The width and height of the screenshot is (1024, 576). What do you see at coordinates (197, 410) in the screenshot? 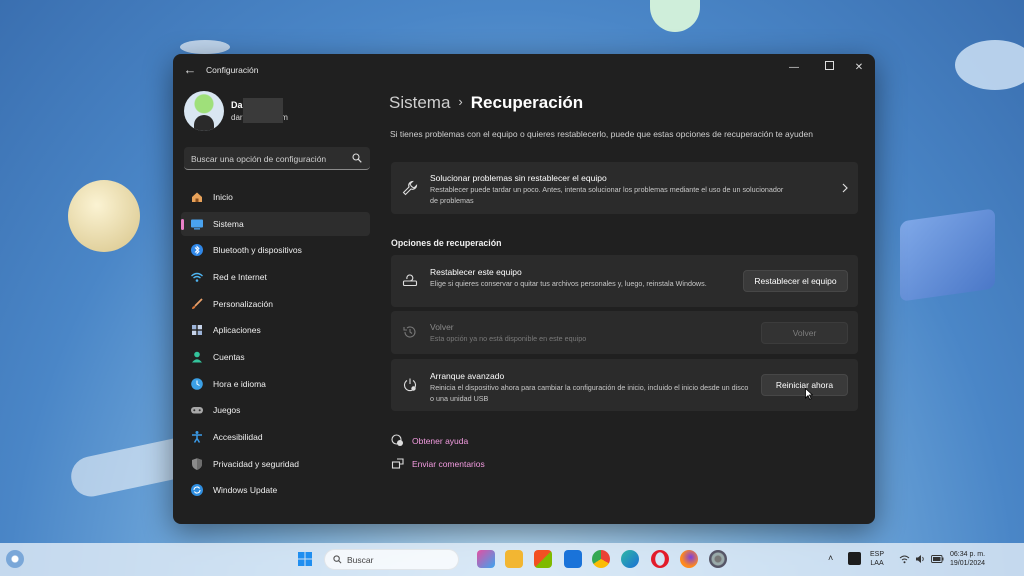
I see `gamepad-icon` at bounding box center [197, 410].